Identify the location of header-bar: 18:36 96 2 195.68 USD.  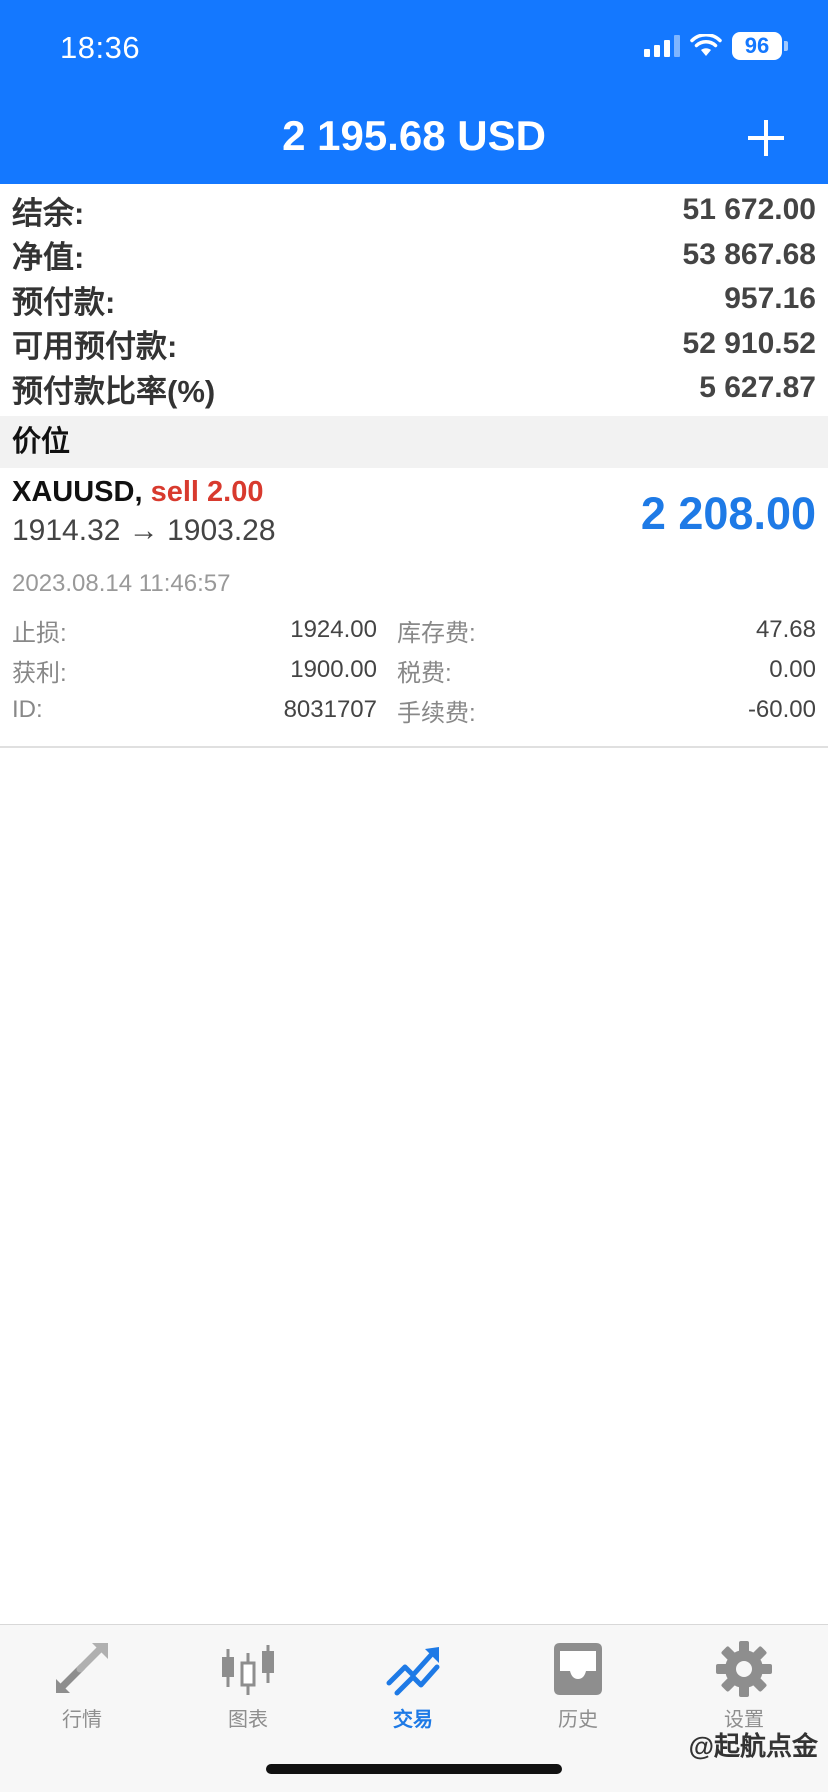
(414, 92).